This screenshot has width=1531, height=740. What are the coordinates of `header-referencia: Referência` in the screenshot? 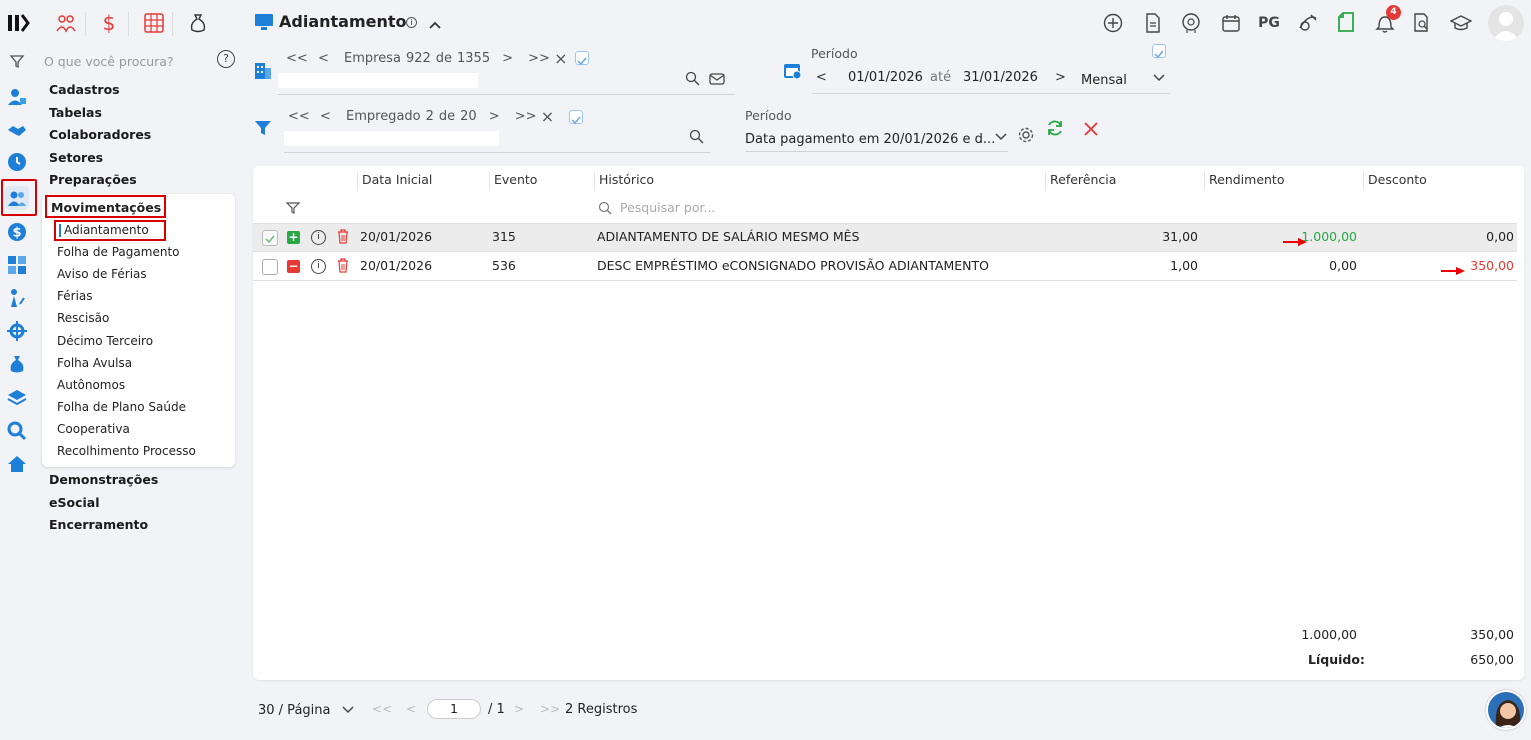 It's located at (1124, 181).